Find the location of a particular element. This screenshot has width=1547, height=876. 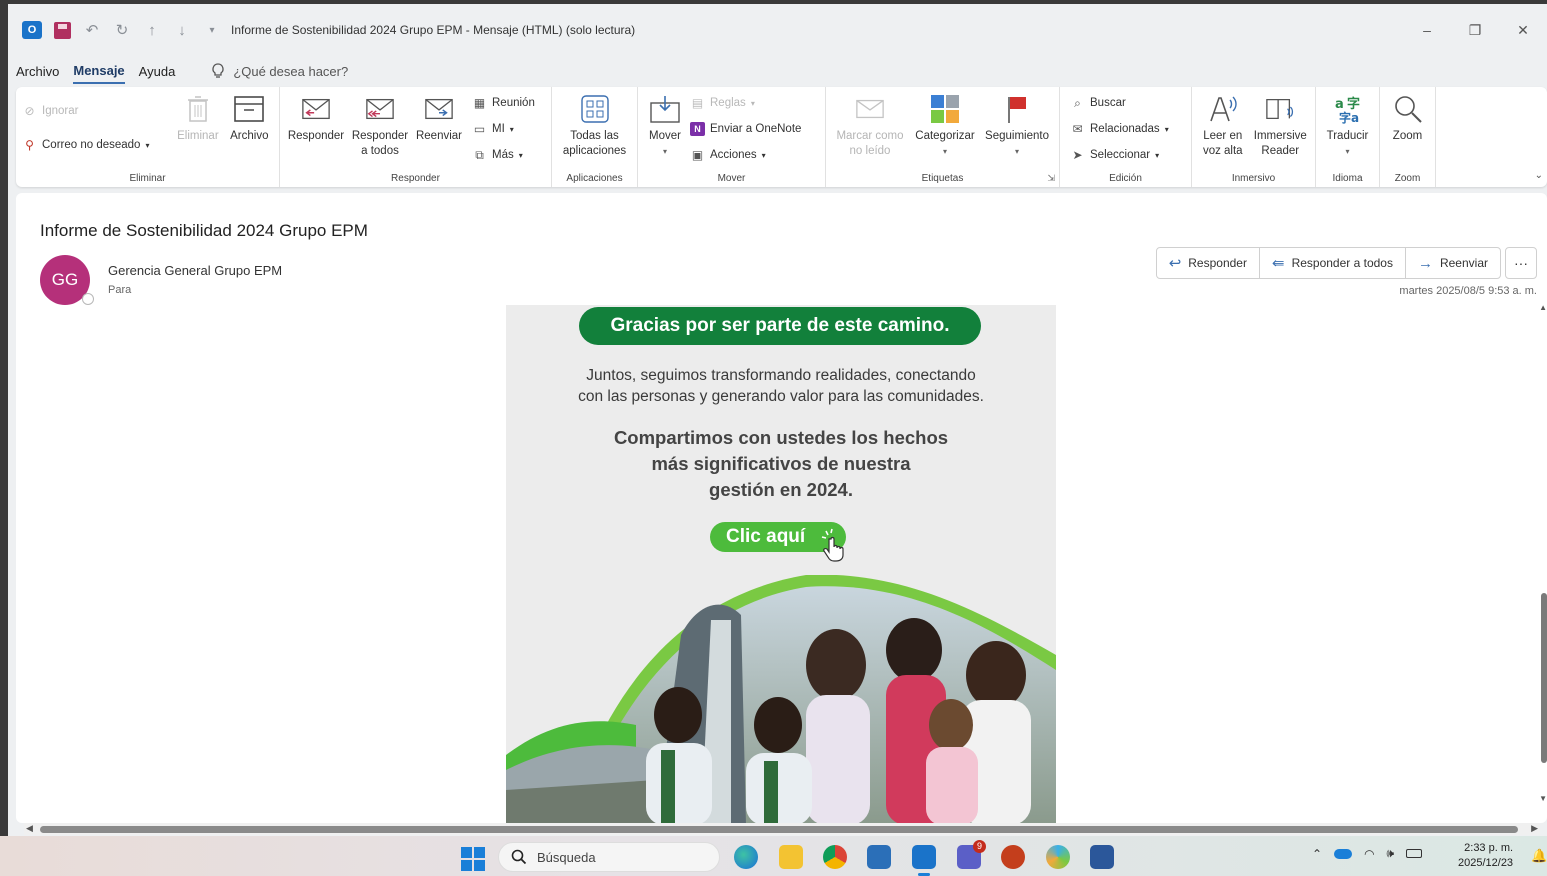

apps-grid-icon is located at coordinates (595, 109).